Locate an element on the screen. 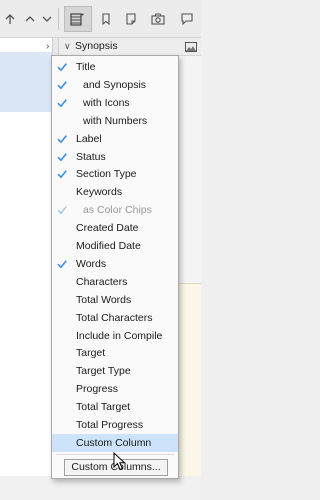  menu-item-label: with Numbers is located at coordinates (115, 120).